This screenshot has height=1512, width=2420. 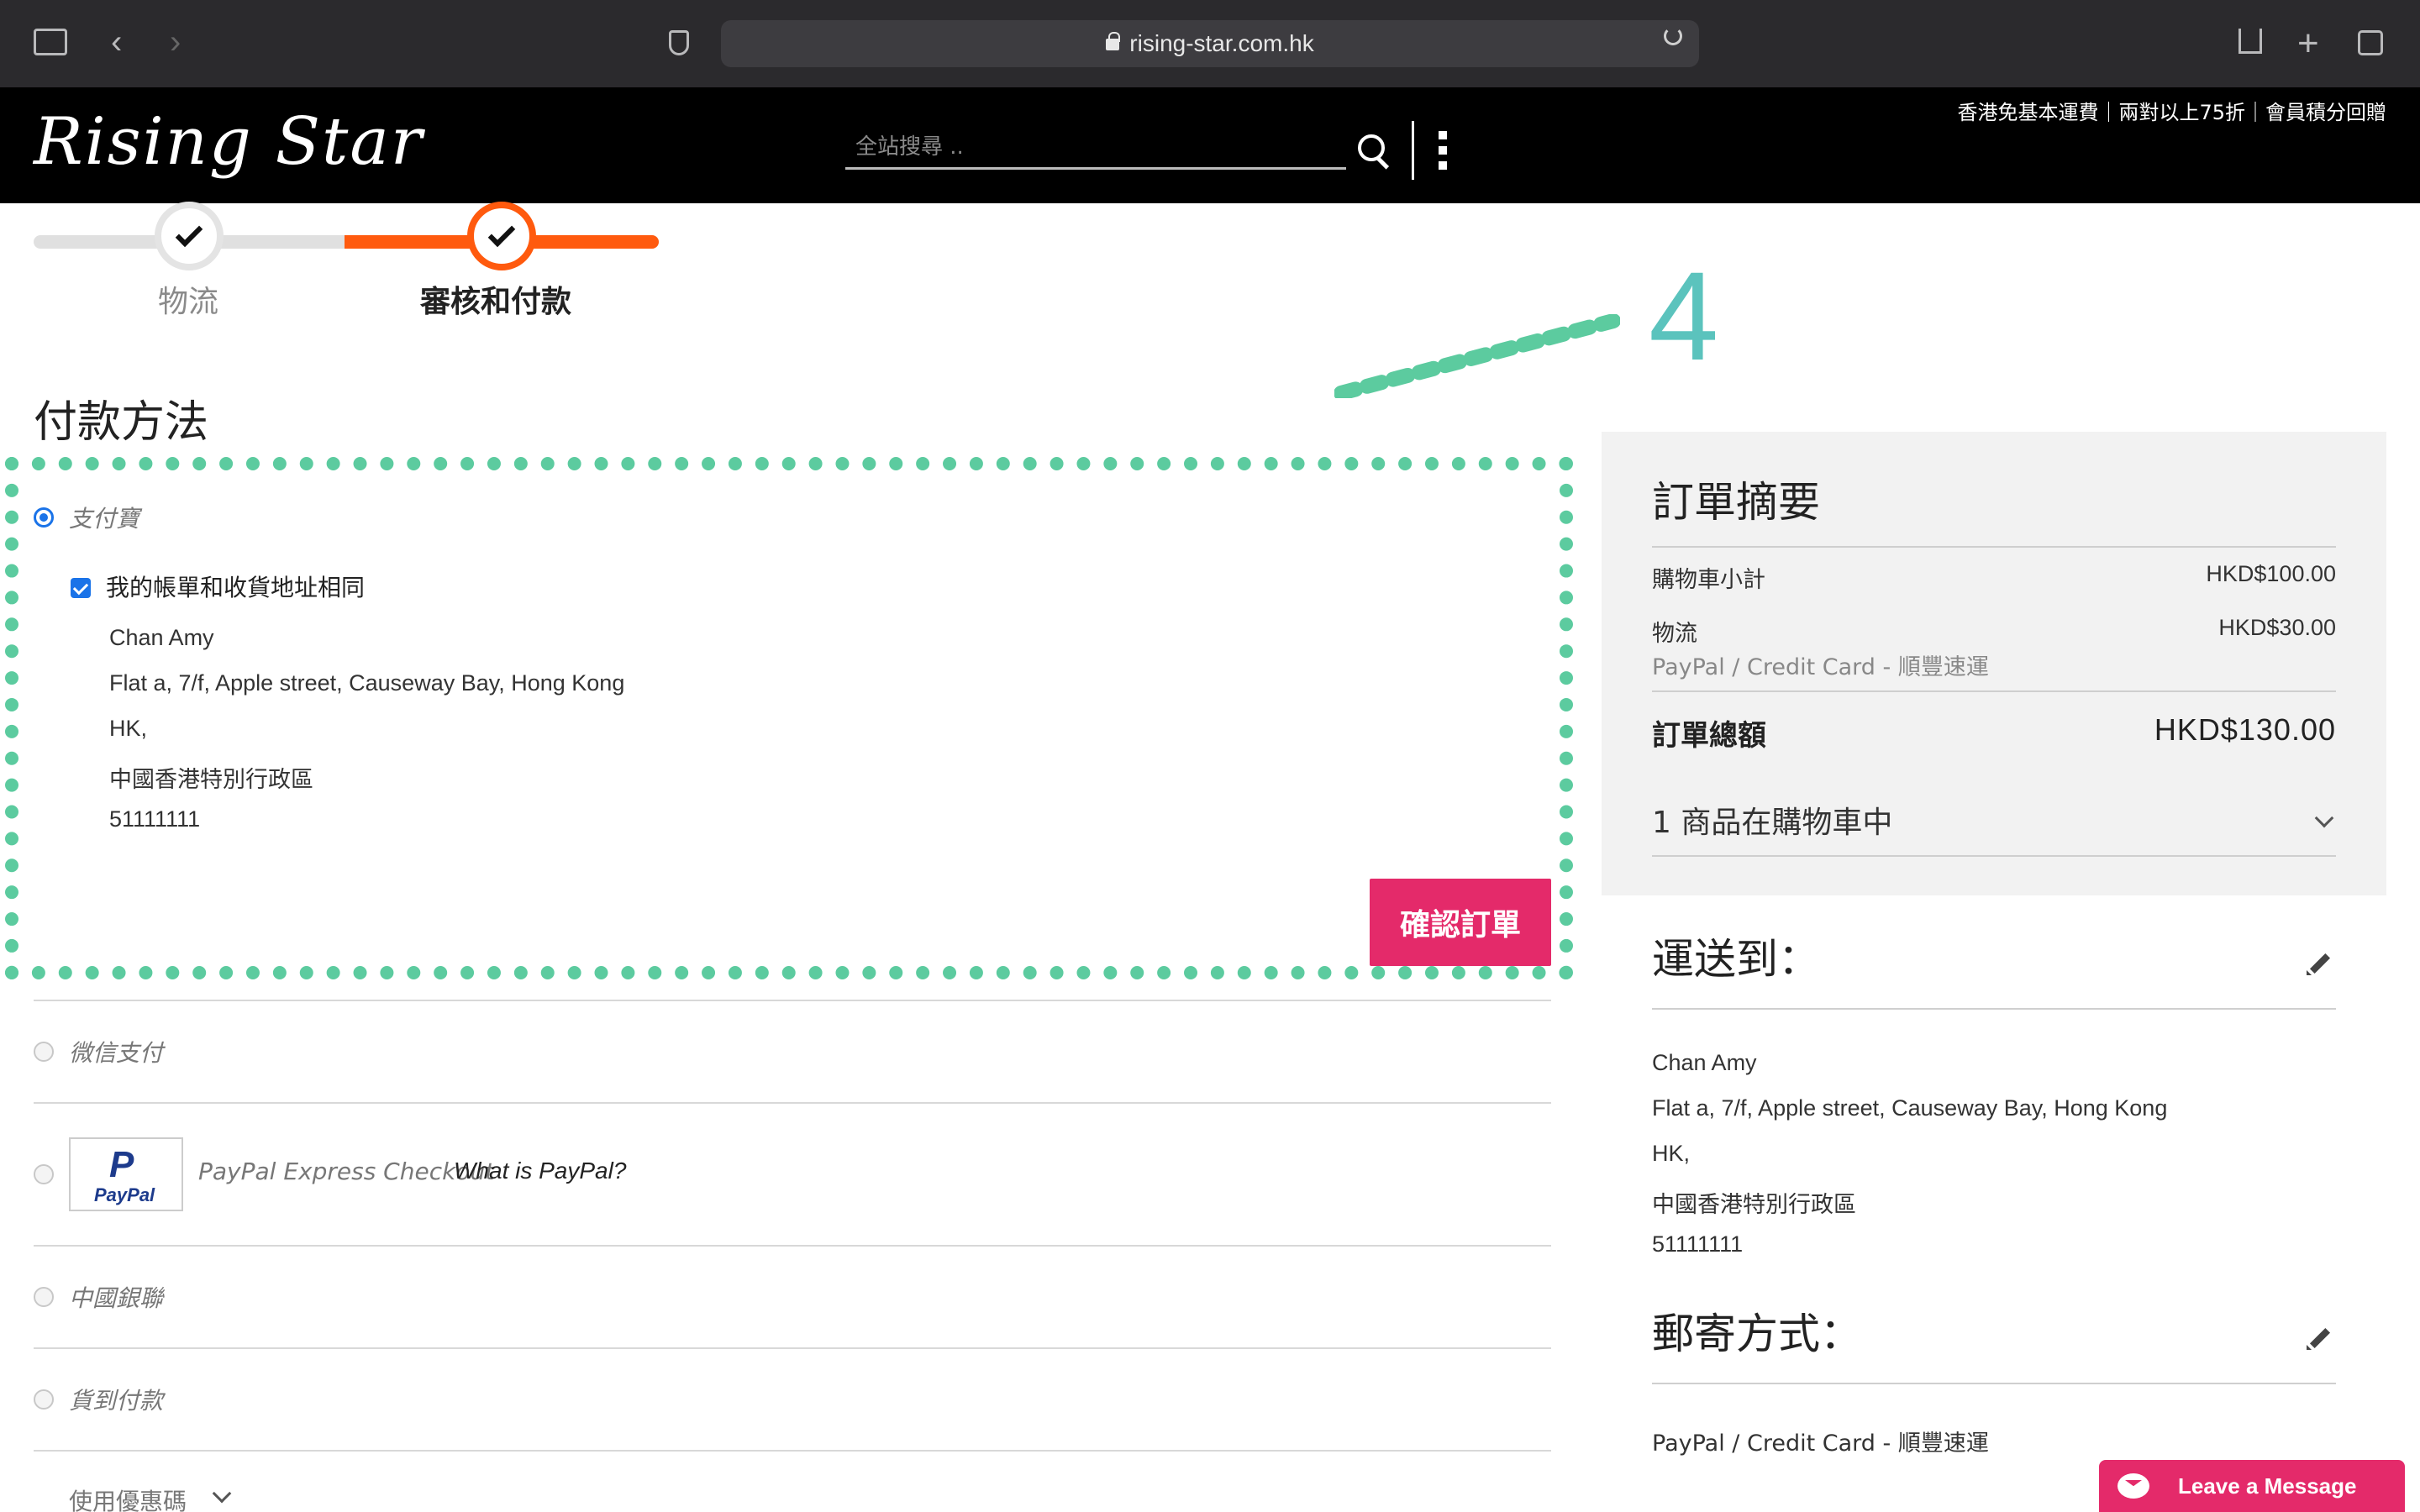 I want to click on shipping-value: HKD$30.00, so click(x=2277, y=627).